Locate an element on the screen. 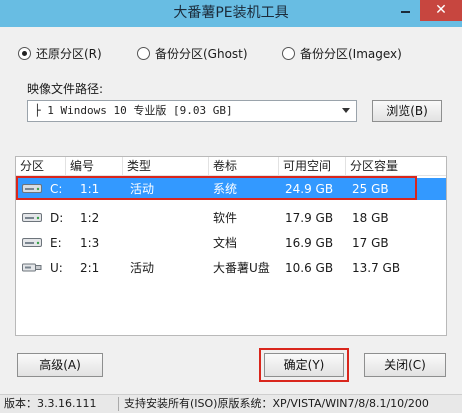 The image size is (462, 413). cell-capacity: 13.7 GB is located at coordinates (376, 268).